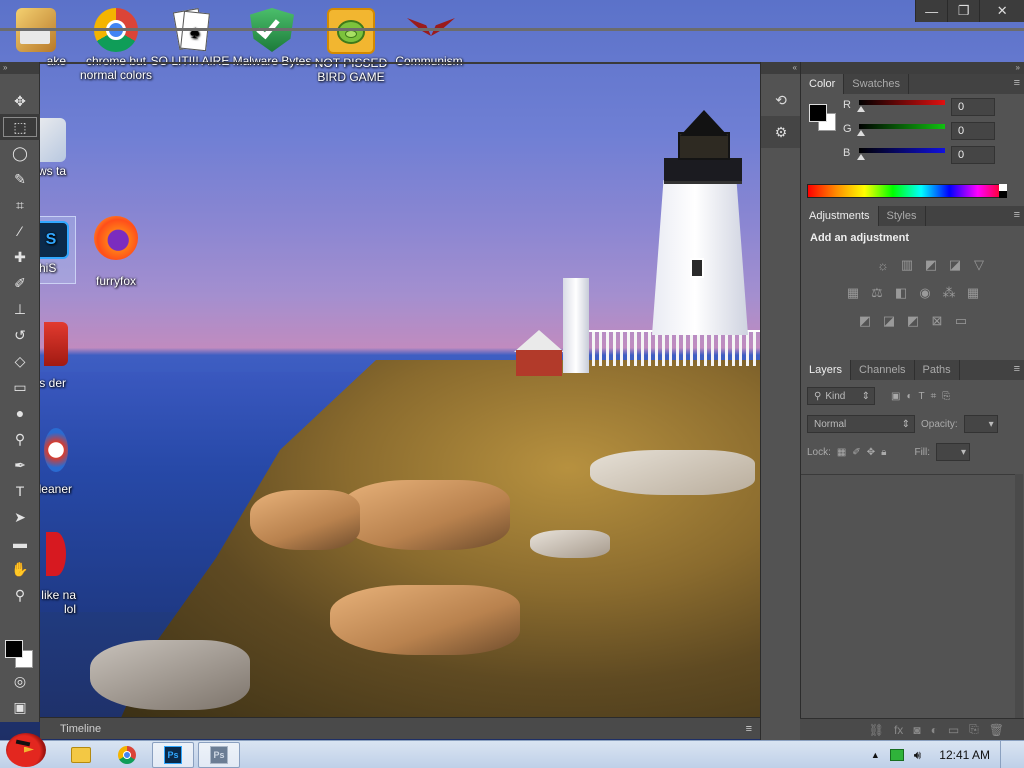 The width and height of the screenshot is (1024, 768). Describe the element at coordinates (918, 755) in the screenshot. I see `volume-icon: 🔊︎` at that location.